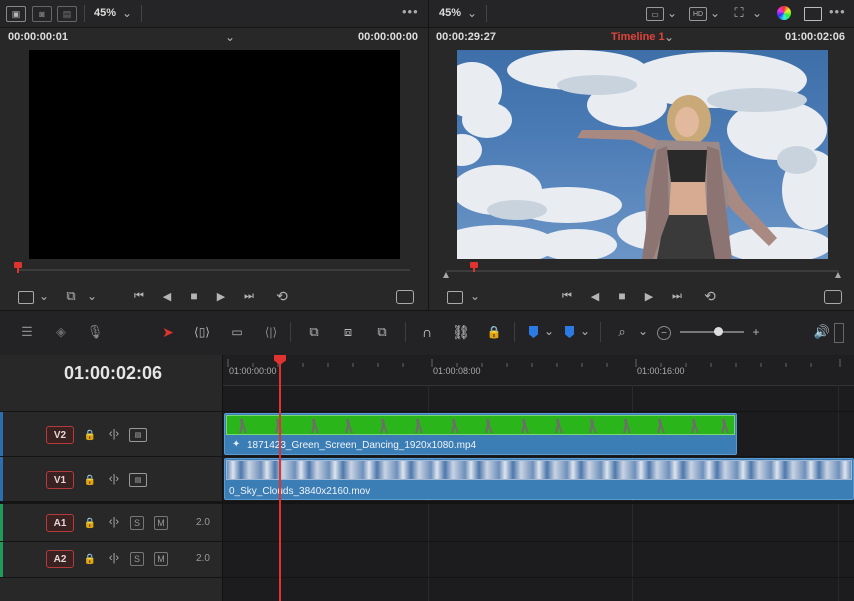 The image size is (854, 601). What do you see at coordinates (622, 332) in the screenshot?
I see `zoom-view-icon: ⌕` at bounding box center [622, 332].